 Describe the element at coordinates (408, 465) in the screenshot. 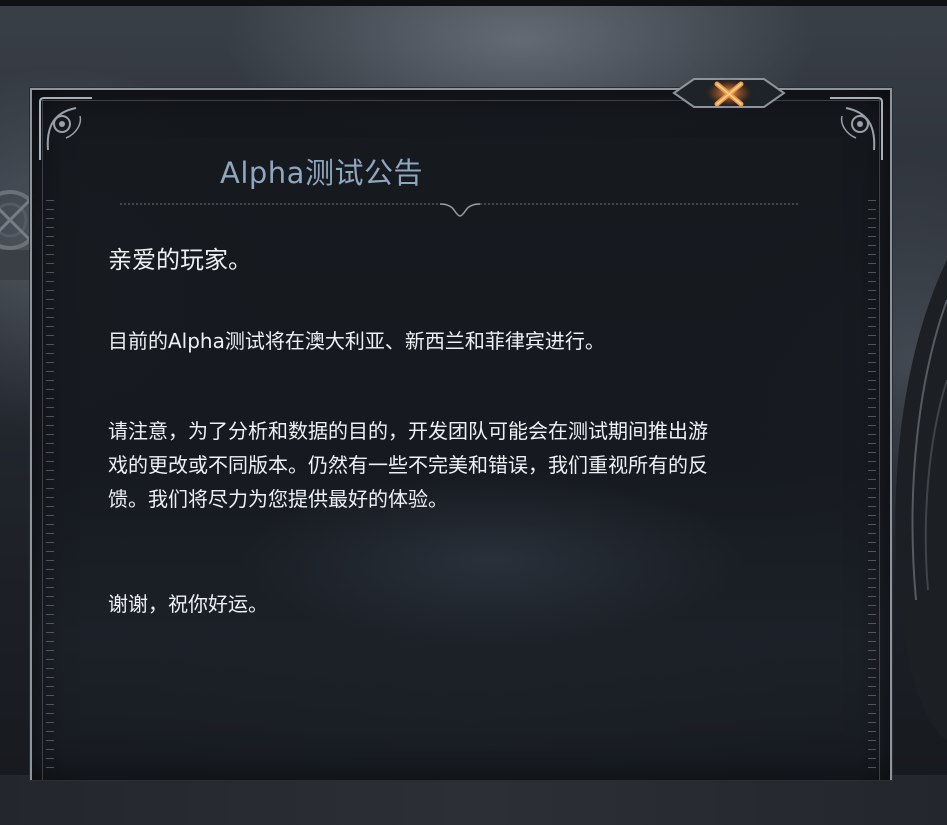

I see `paragraph-line: 戏的更改或不同版本。仍然有一些不完美和错误，我们重视所有的反` at that location.